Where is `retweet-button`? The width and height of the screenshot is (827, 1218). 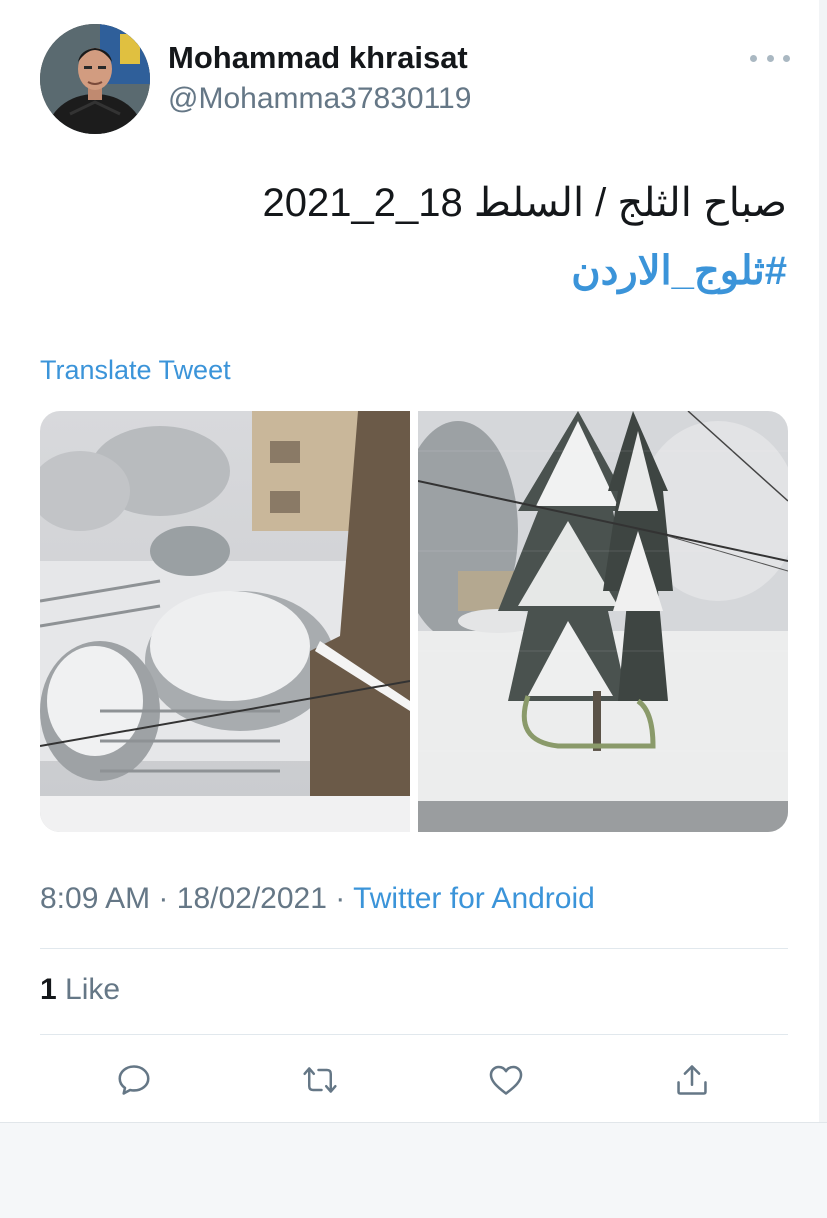
retweet-button is located at coordinates (320, 1080).